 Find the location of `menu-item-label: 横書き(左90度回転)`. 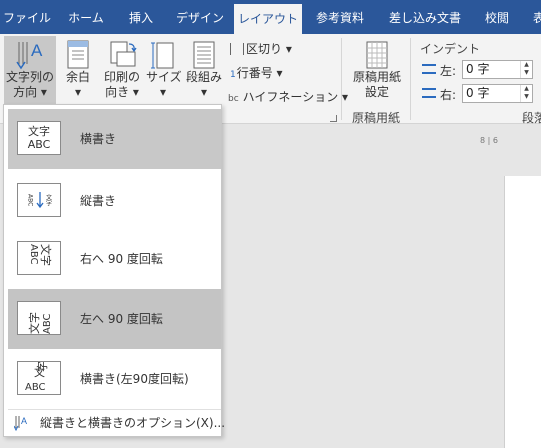

menu-item-label: 横書き(左90度回転) is located at coordinates (134, 379).